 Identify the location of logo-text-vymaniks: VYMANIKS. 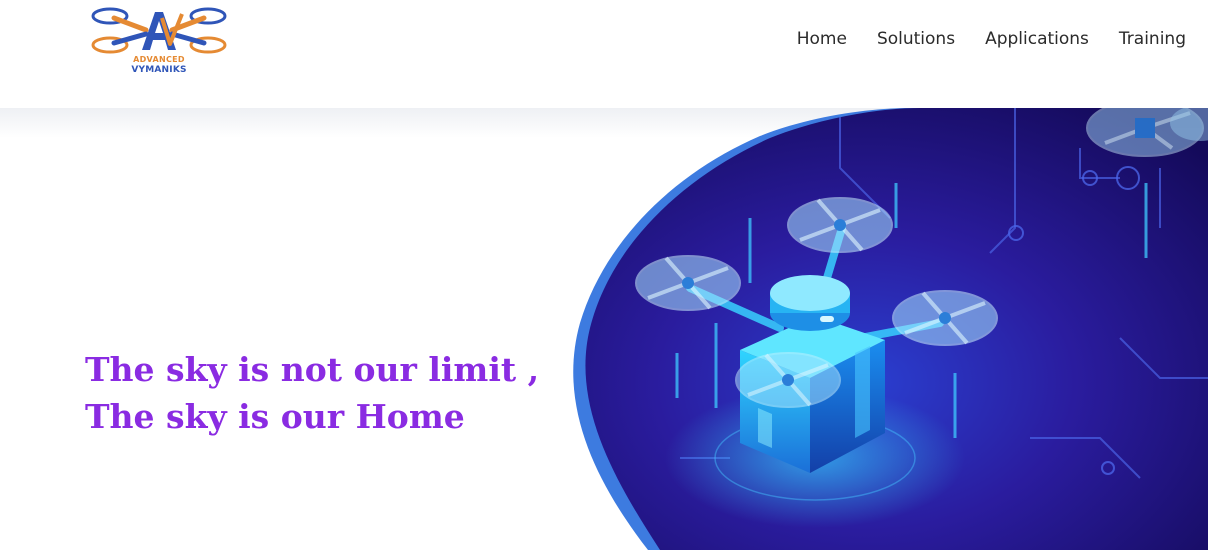
(159, 70).